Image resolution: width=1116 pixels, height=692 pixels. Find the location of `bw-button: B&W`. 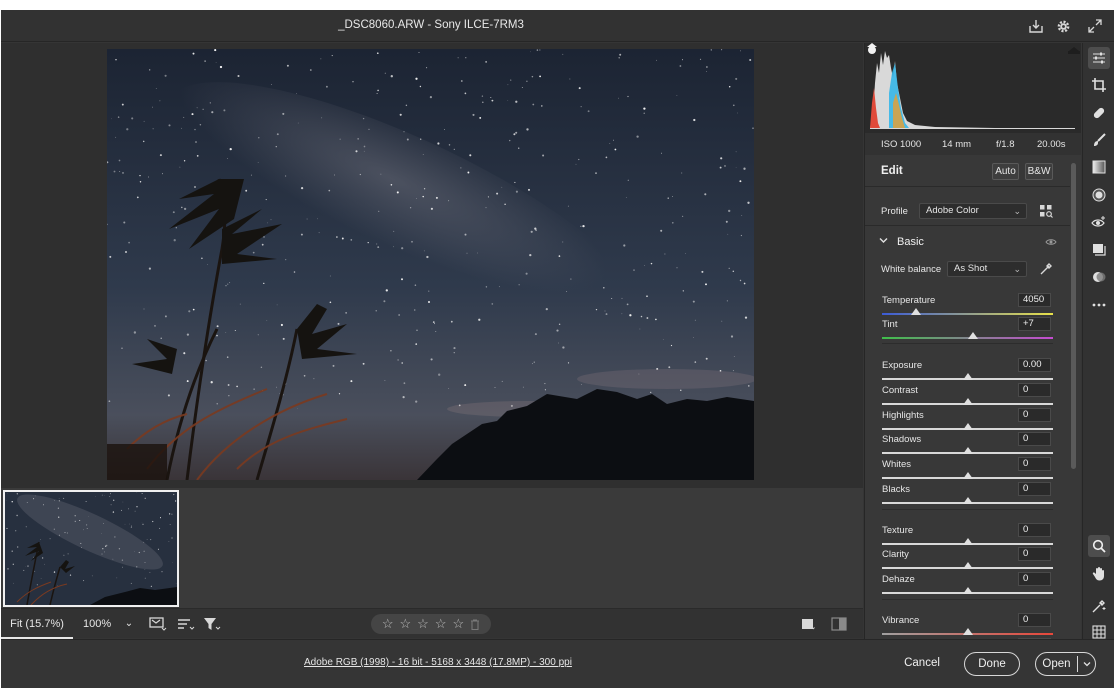

bw-button: B&W is located at coordinates (1039, 171).